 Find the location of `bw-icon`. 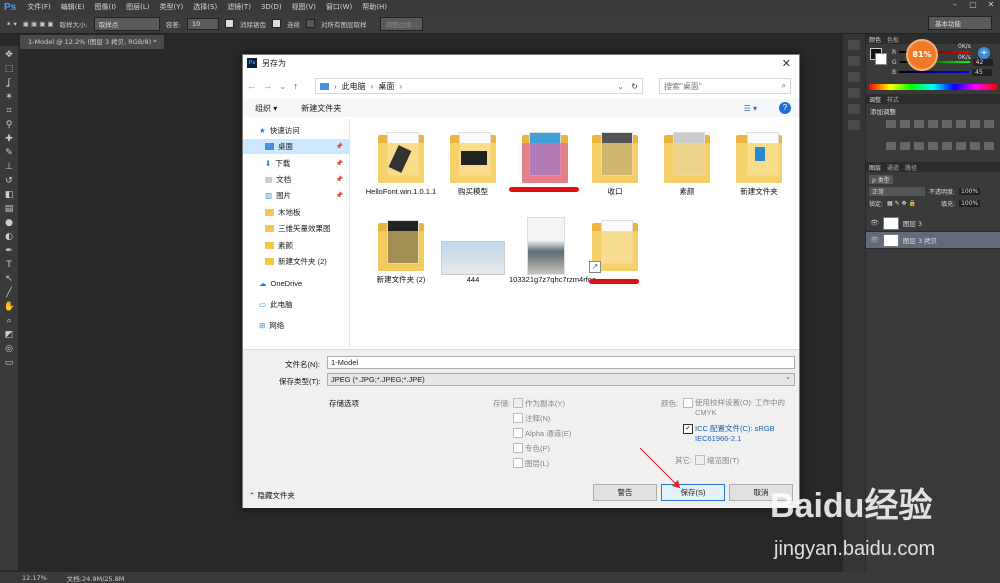

bw-icon is located at coordinates (989, 124).